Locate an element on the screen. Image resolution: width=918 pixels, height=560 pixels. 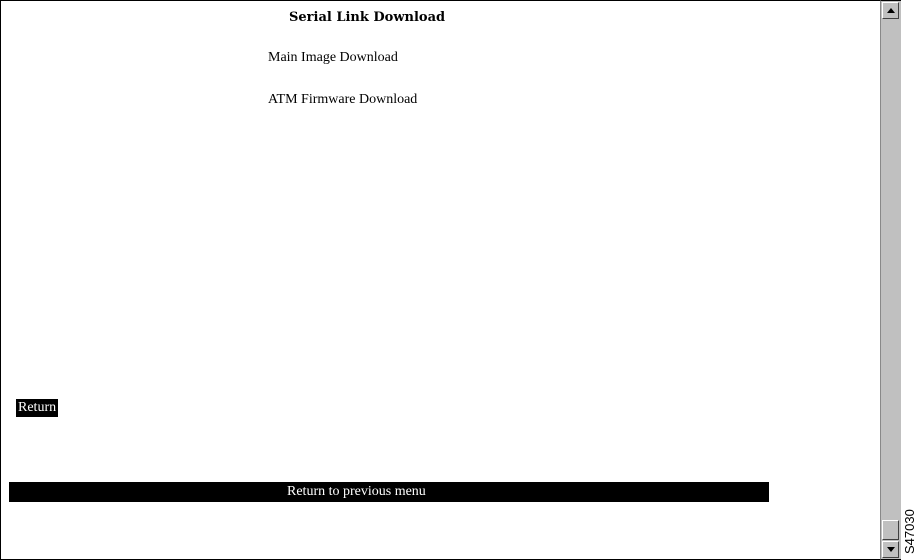
up-arrow-icon is located at coordinates (891, 10).